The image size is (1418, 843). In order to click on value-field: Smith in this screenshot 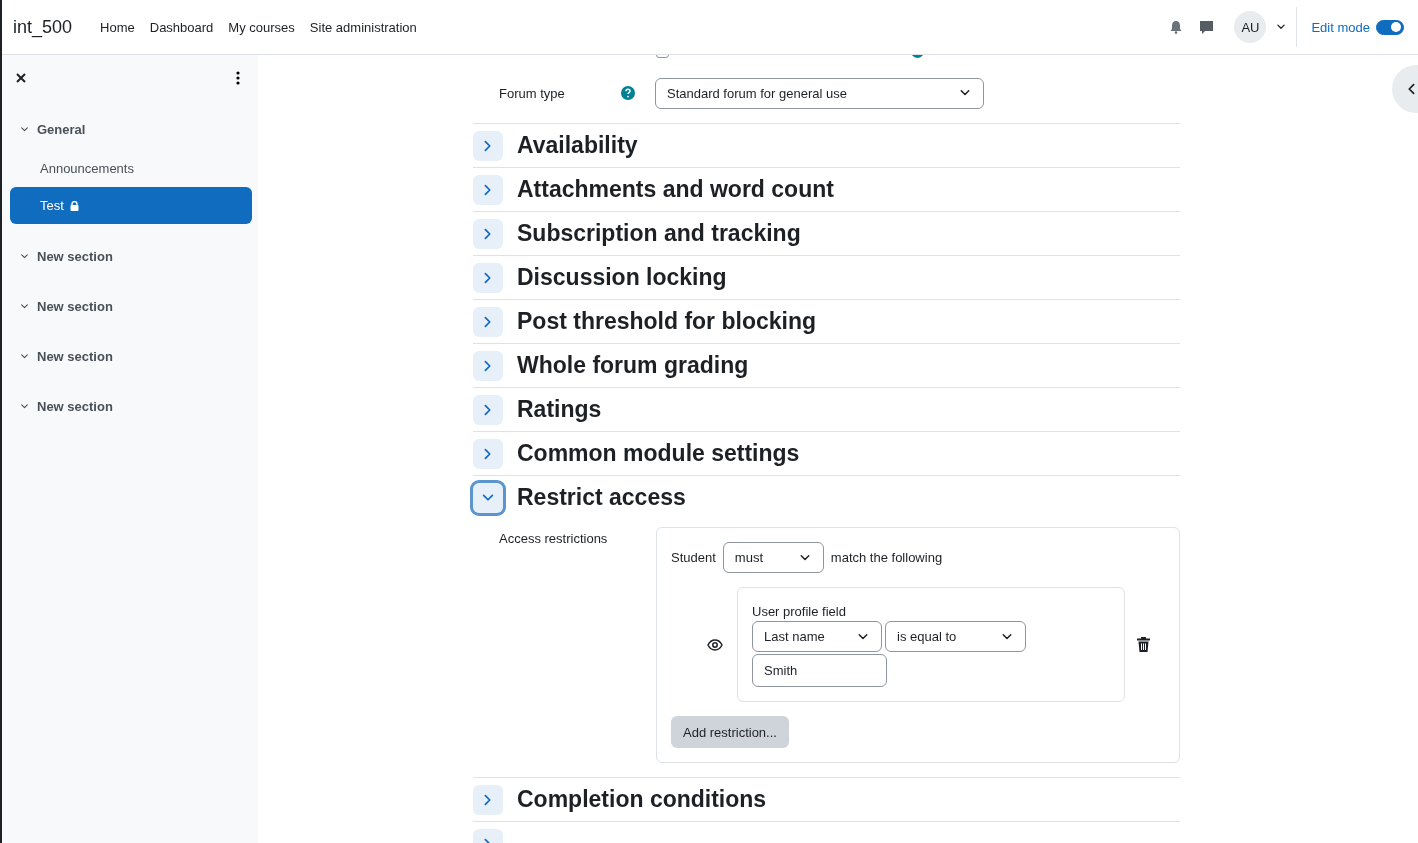, I will do `click(819, 670)`.